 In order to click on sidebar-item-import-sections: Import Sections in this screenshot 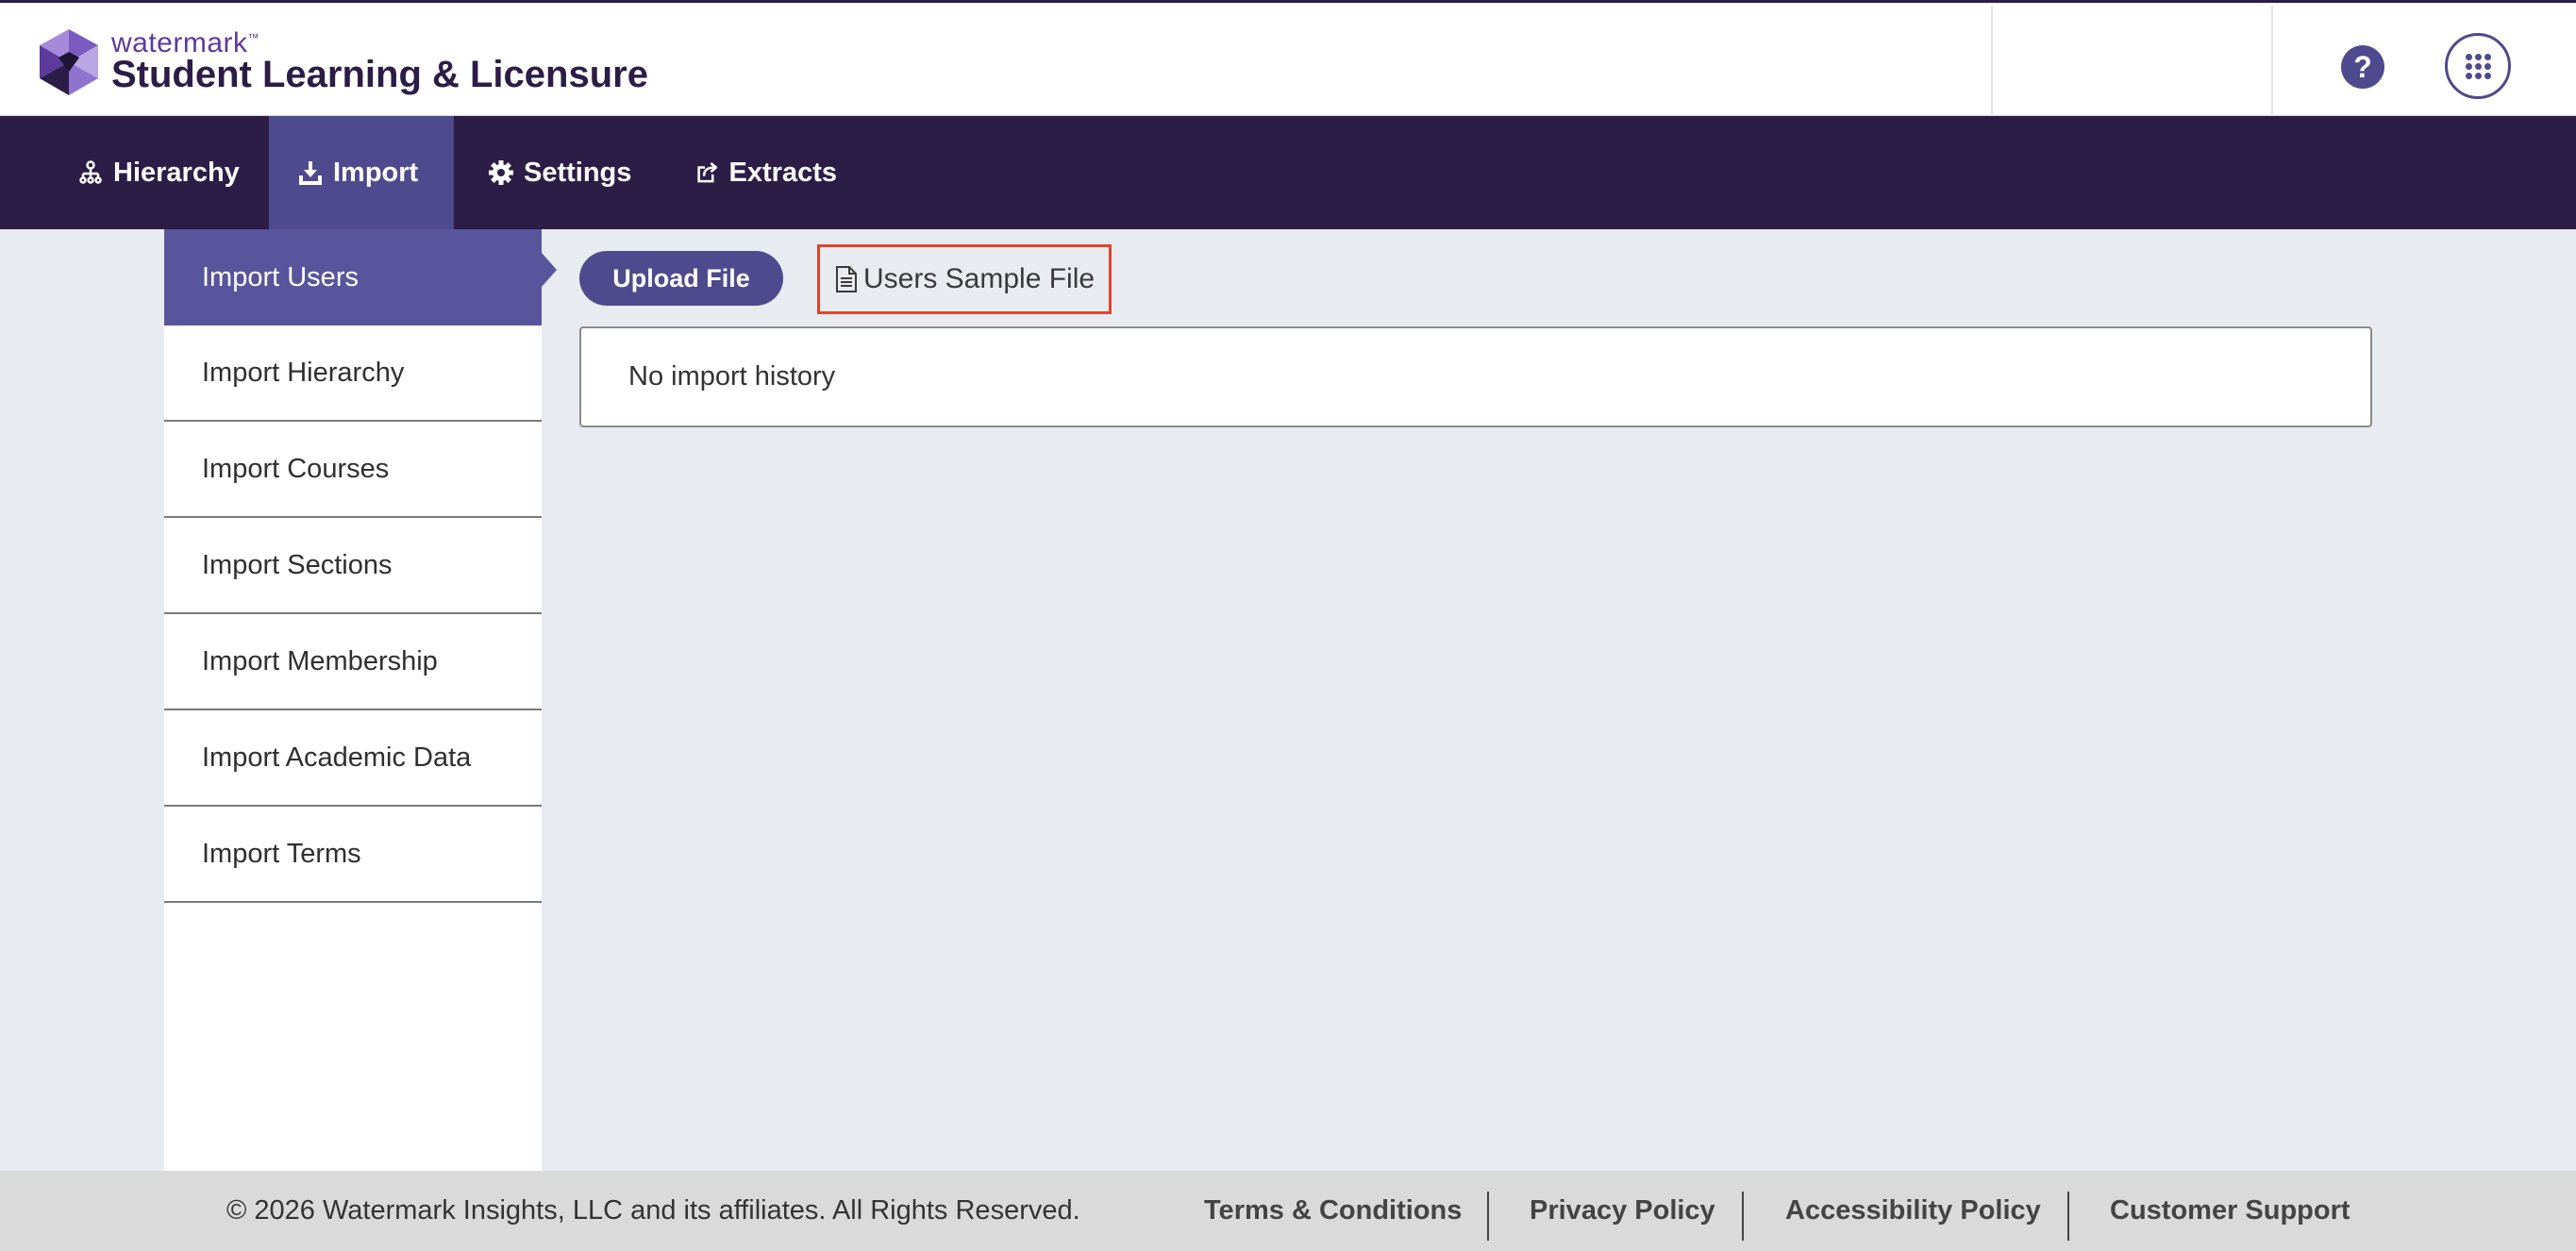, I will do `click(353, 566)`.